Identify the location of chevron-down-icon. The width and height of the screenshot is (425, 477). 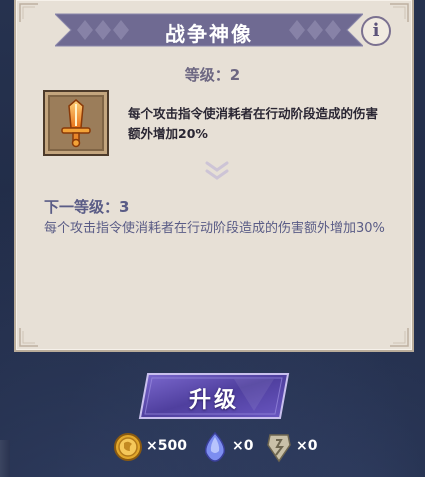
(217, 171).